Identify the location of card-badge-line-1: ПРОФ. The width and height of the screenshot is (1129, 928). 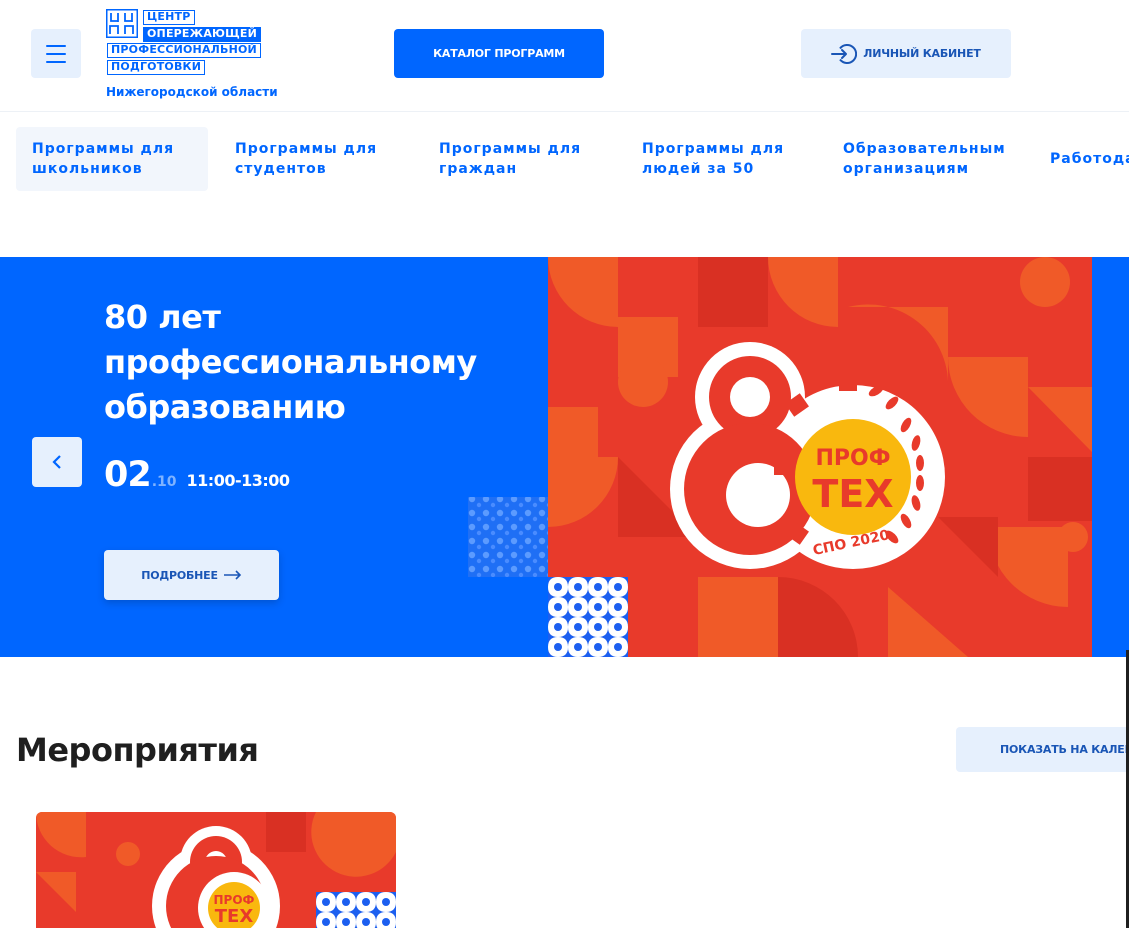
(234, 900).